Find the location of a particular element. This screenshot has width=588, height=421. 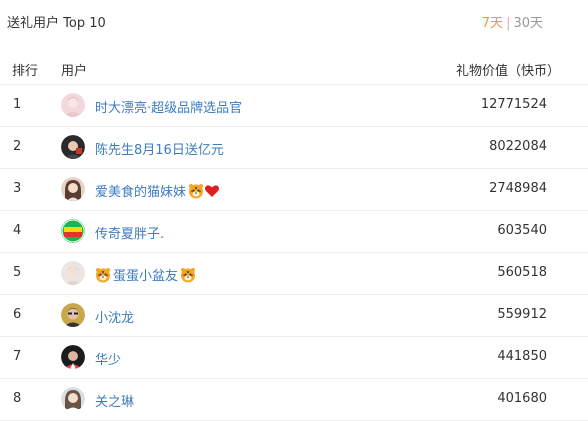

user-name-text: 关之琳 is located at coordinates (115, 402).